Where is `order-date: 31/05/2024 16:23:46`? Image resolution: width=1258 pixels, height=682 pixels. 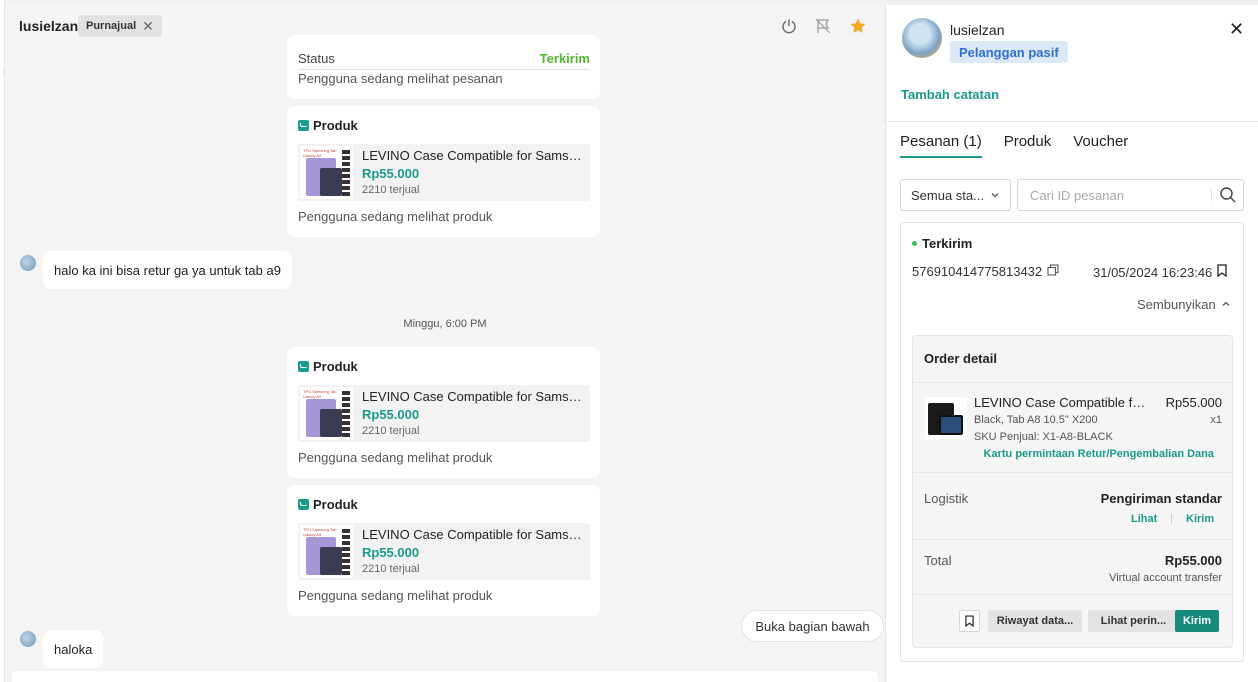 order-date: 31/05/2024 16:23:46 is located at coordinates (1160, 272).